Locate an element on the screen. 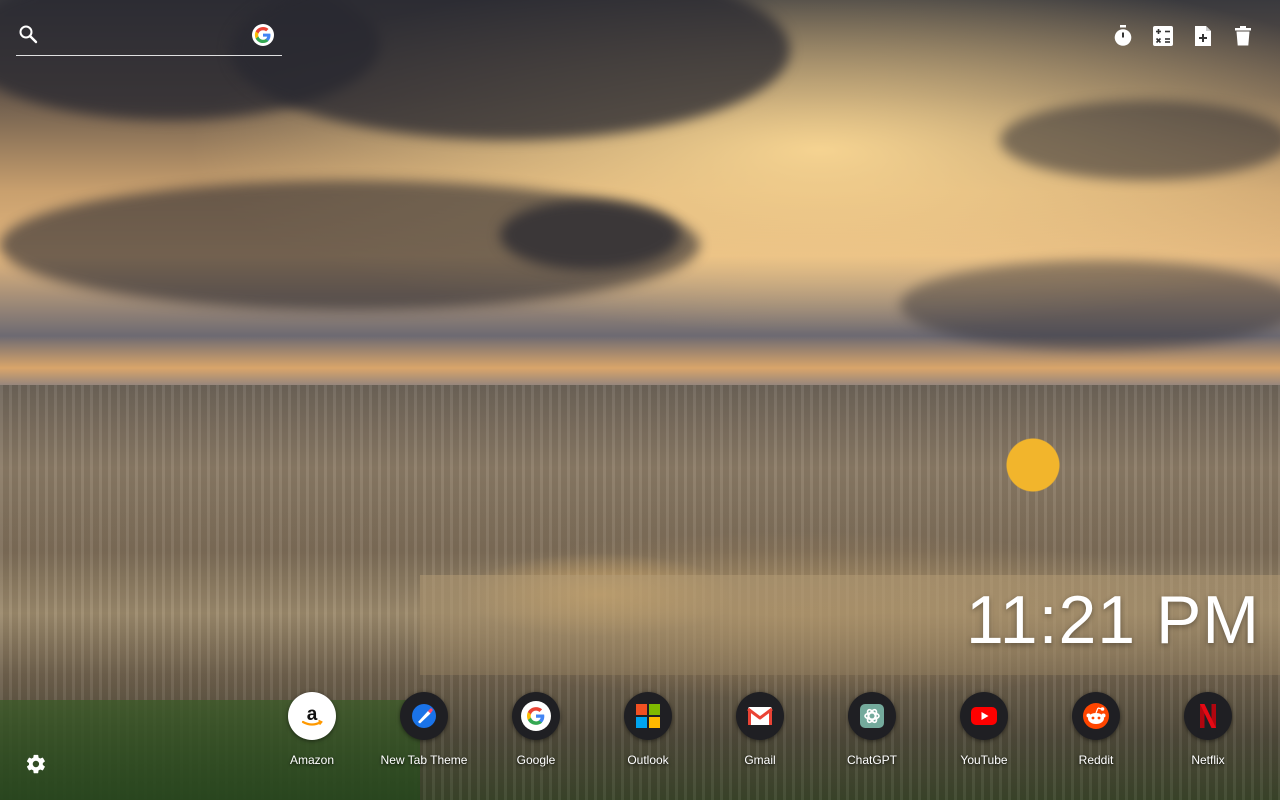 The height and width of the screenshot is (800, 1280). shortcut-label: ChatGPT is located at coordinates (871, 760).